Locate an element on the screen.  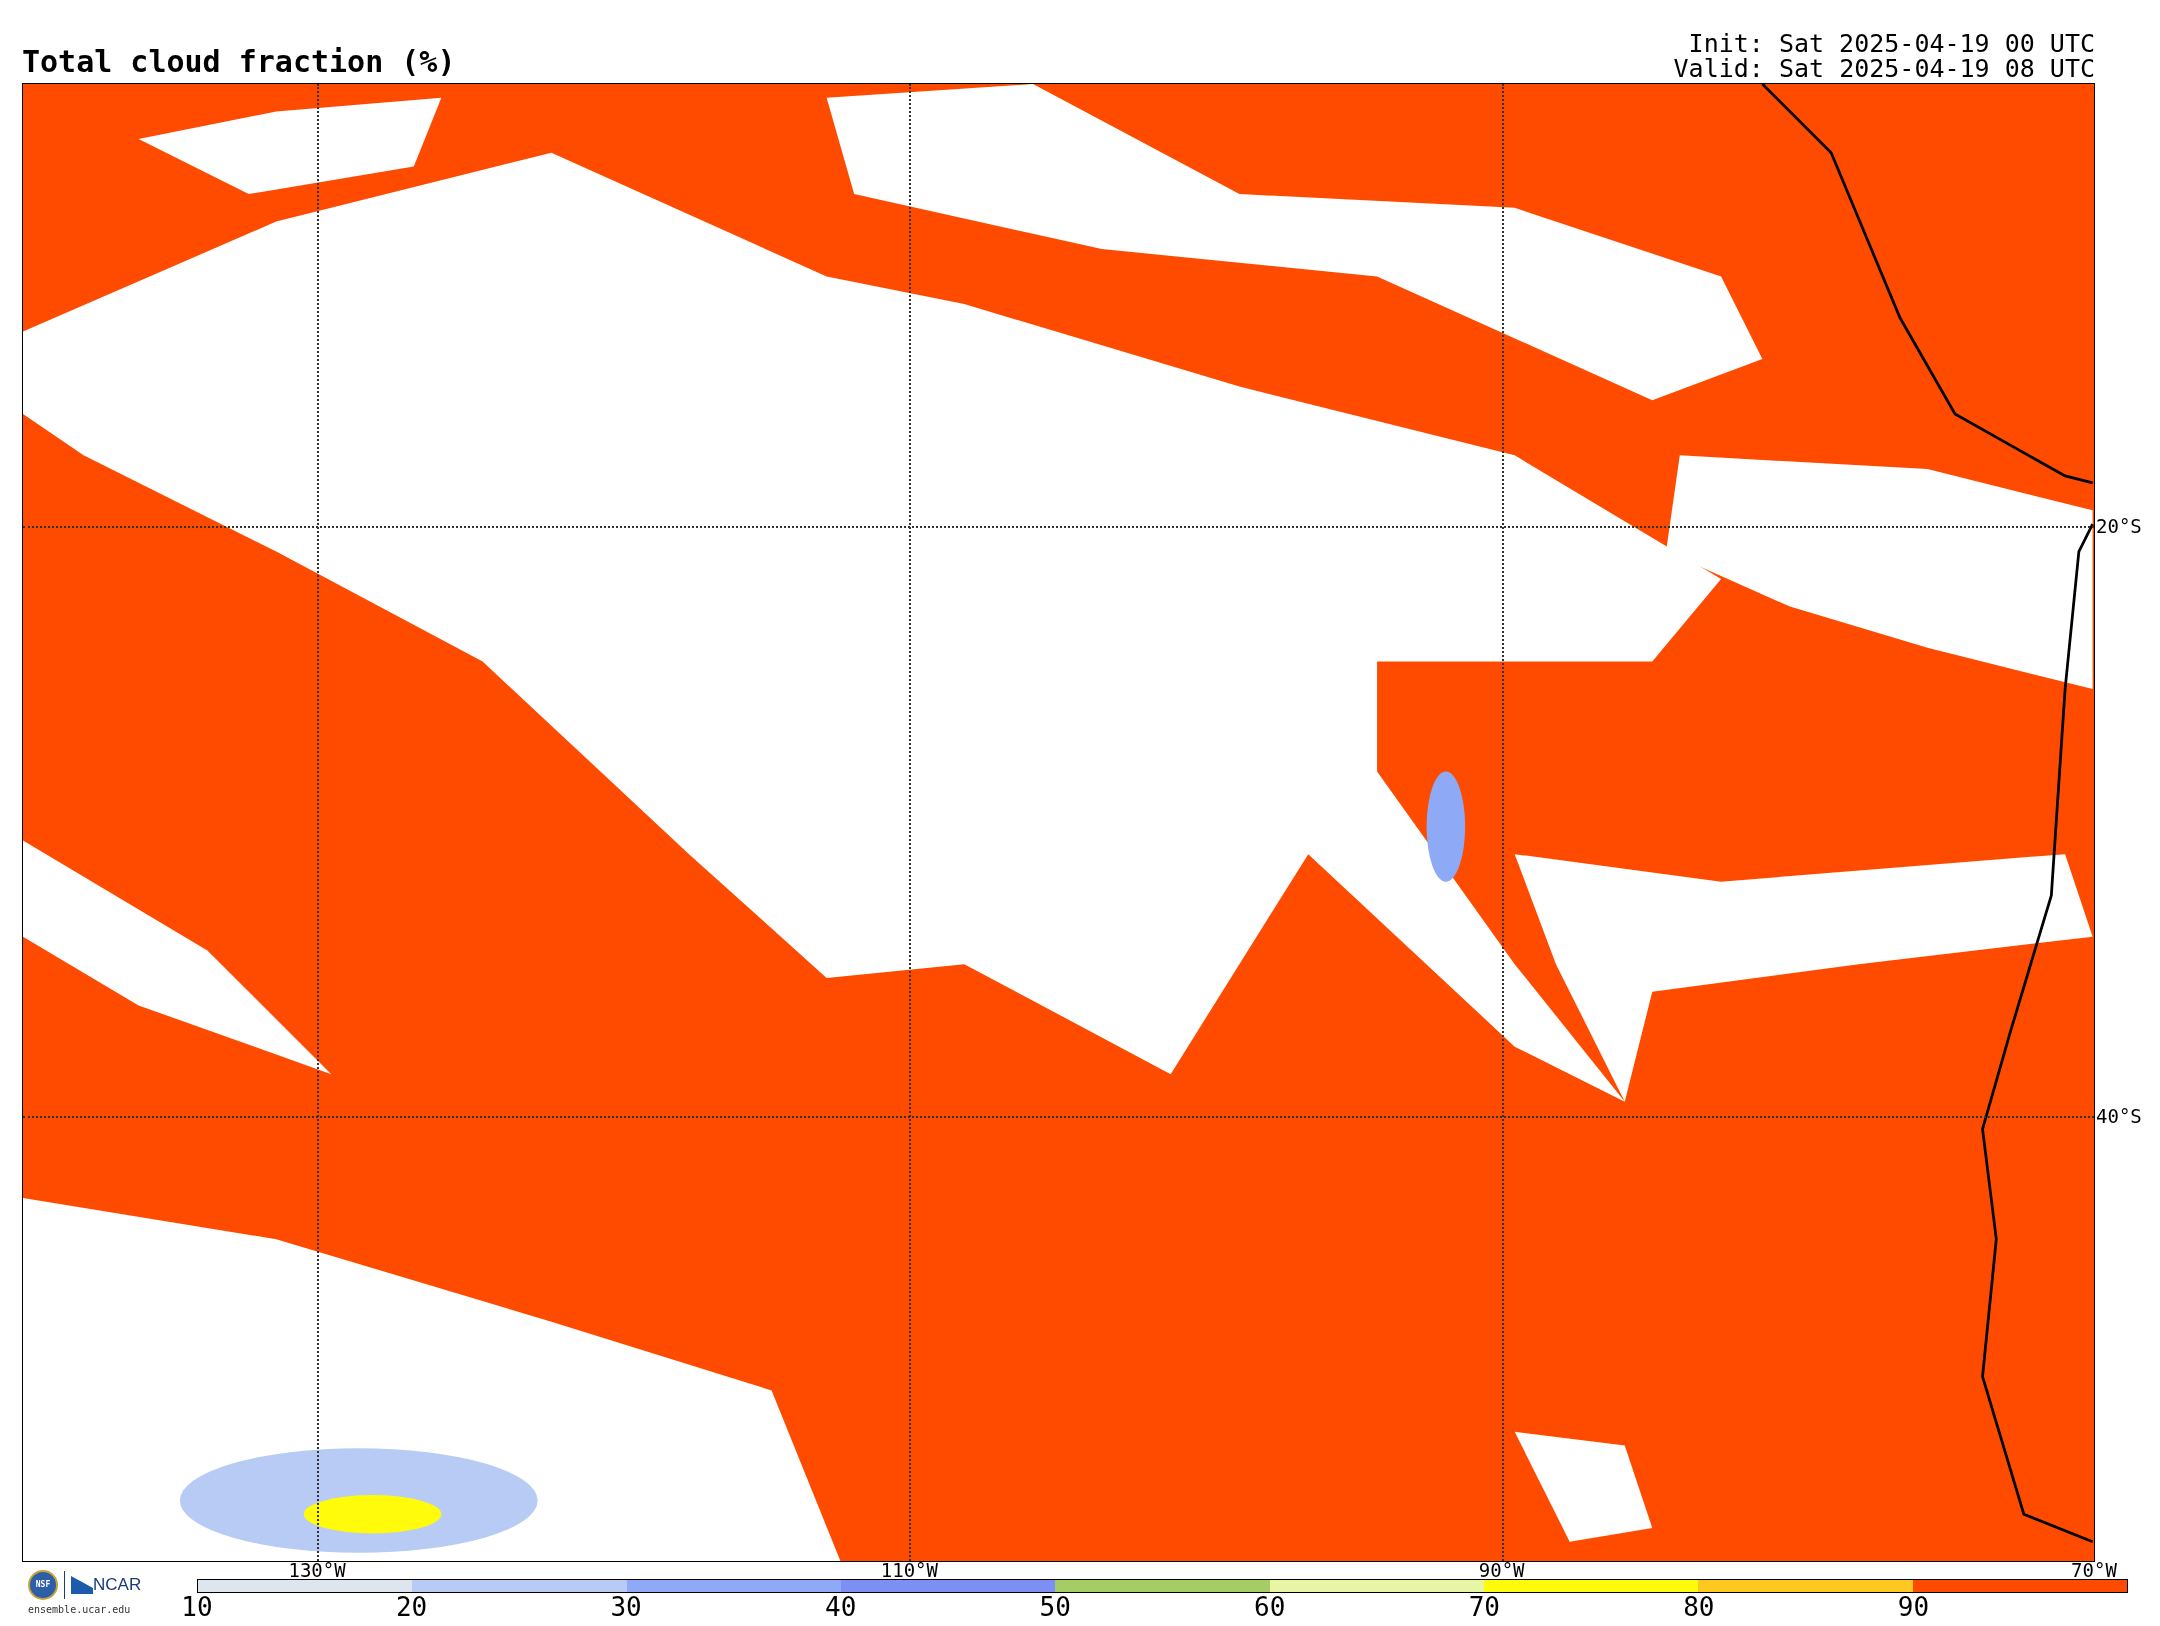
scale-tick-label: 80 is located at coordinates (1699, 1607).